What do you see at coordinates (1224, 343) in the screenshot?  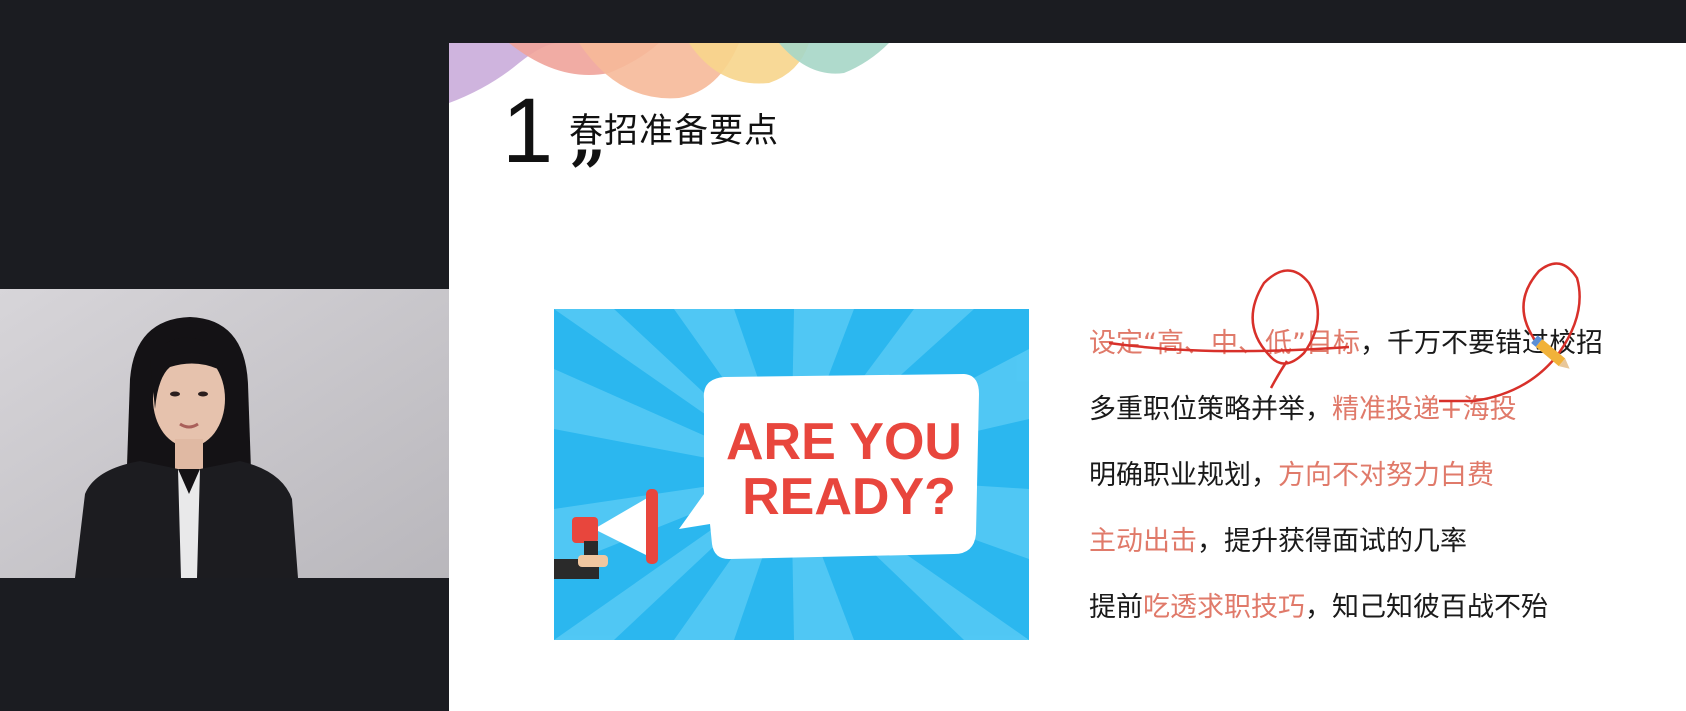 I see `bullet-1-highlight: 设定“高、中、低”目标` at bounding box center [1224, 343].